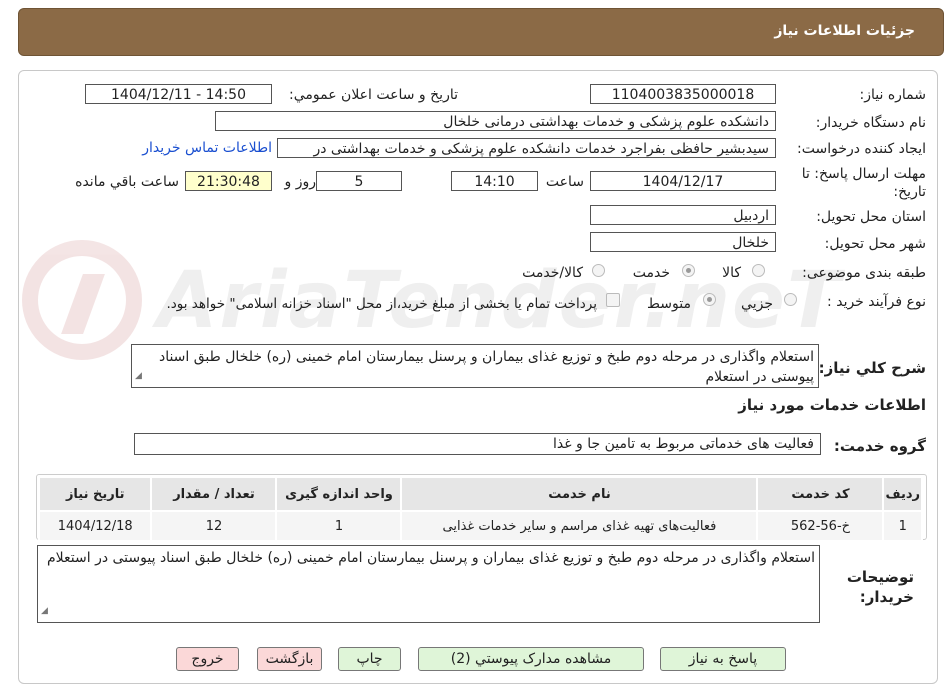  I want to click on col-quantity: تعداد / مقدار, so click(214, 494).